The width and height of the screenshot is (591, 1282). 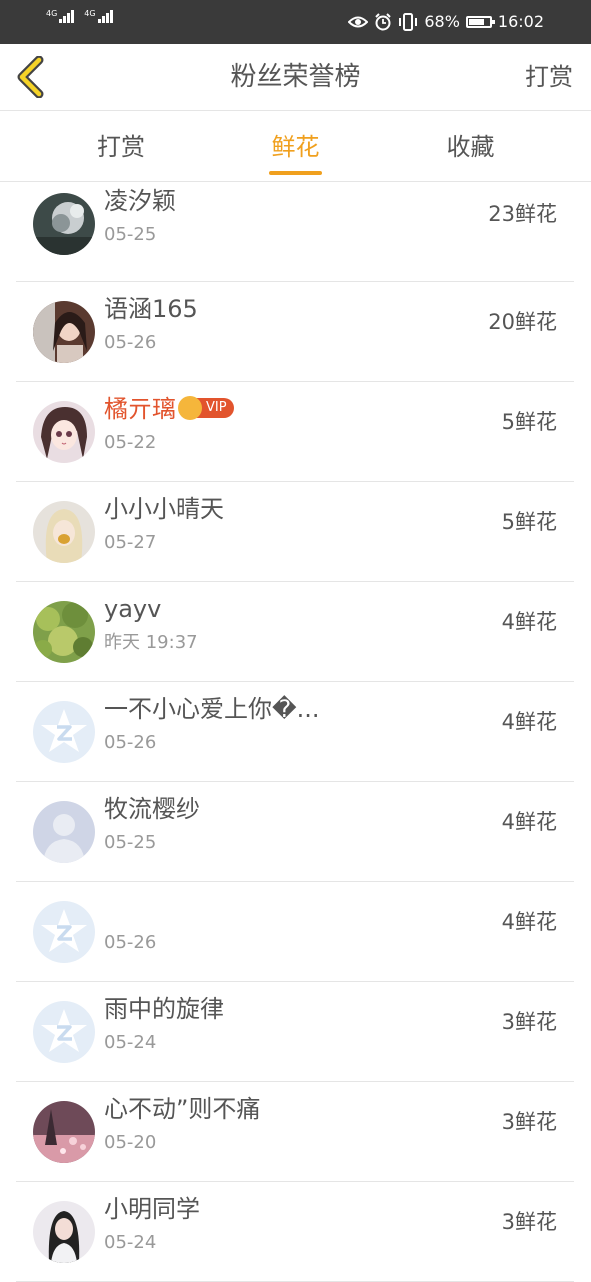 I want to click on tab-bar: 打赏 鲜花 收藏, so click(x=295, y=146).